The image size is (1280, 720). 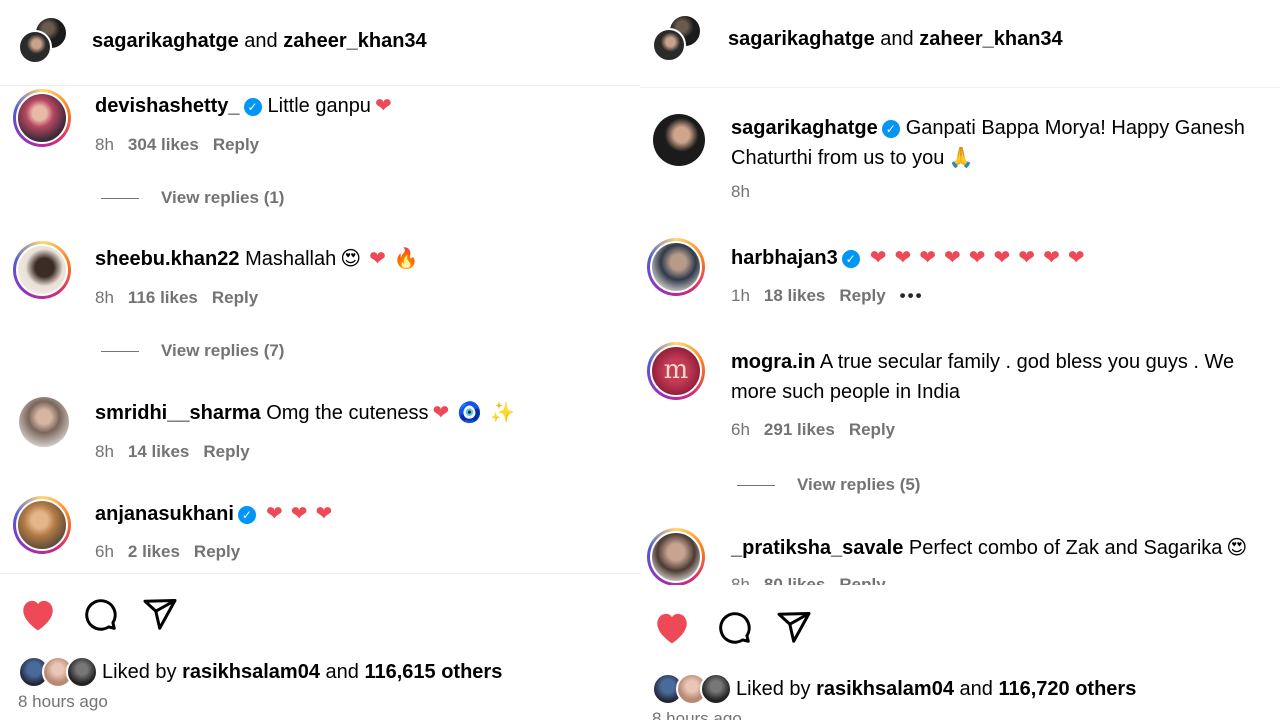 I want to click on comment-body: Little ganpu, so click(x=319, y=106).